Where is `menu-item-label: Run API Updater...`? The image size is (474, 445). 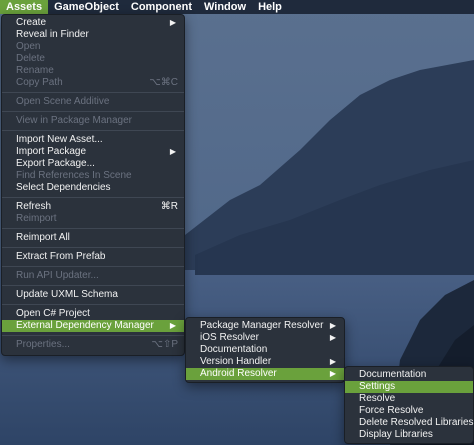
menu-item-label: Run API Updater... is located at coordinates (57, 275).